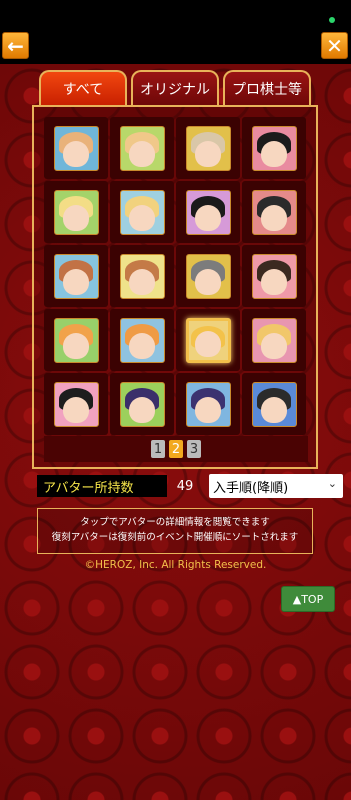  I want to click on sort-select: 入手順(降順) ⌄, so click(276, 486).